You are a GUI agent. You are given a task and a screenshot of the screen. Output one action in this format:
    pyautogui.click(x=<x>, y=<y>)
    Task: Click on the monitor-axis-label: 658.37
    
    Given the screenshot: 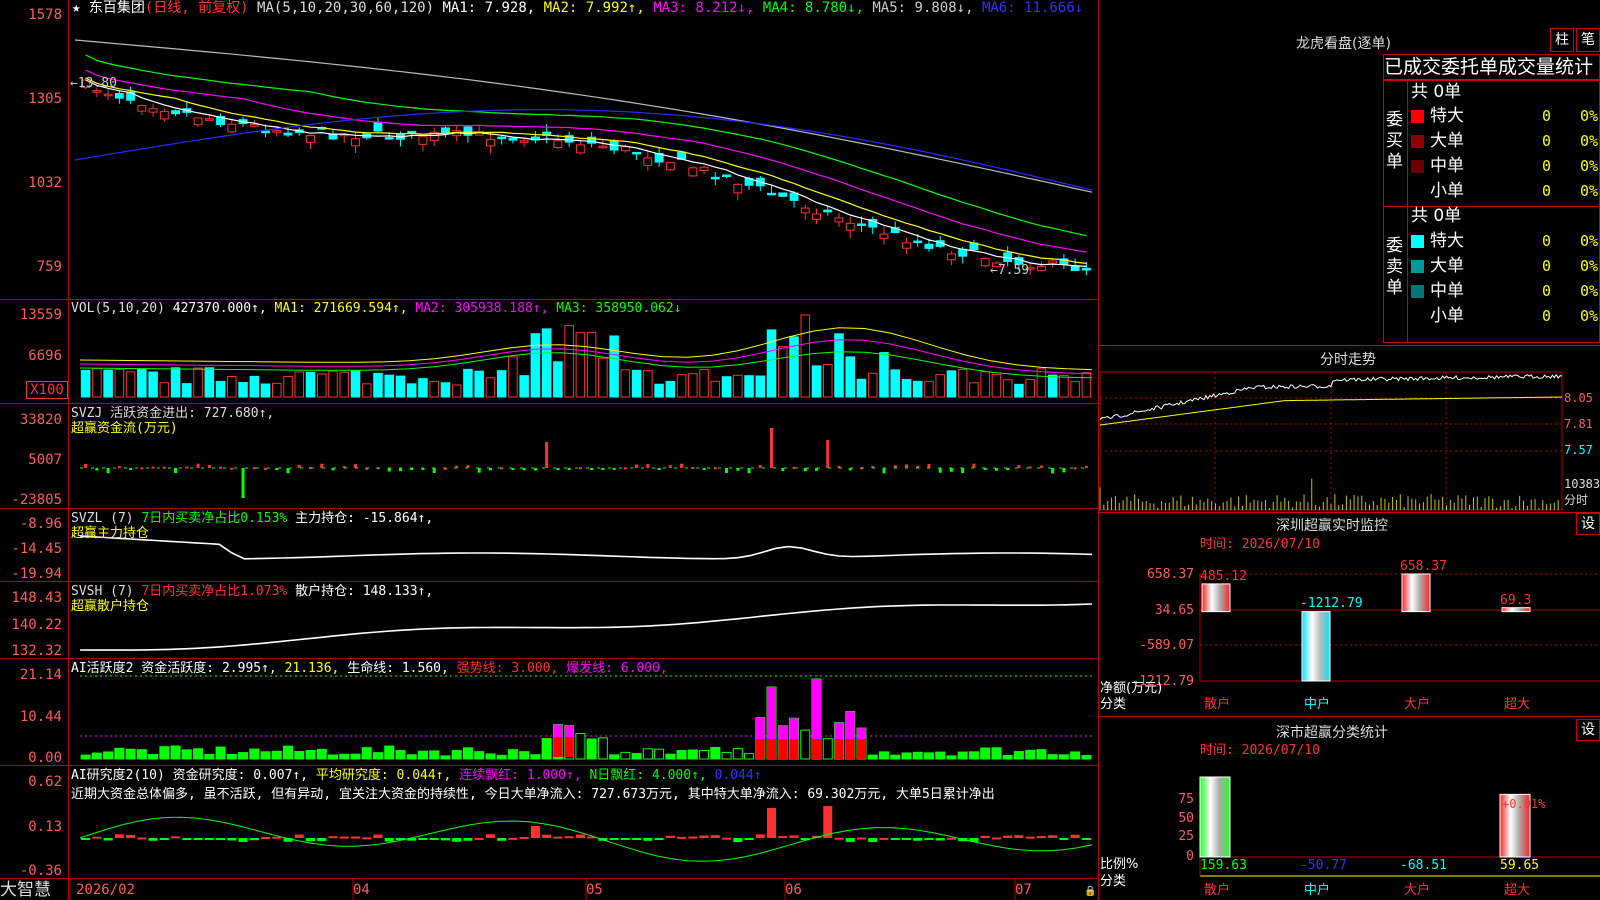 What is the action you would take?
    pyautogui.click(x=1170, y=574)
    